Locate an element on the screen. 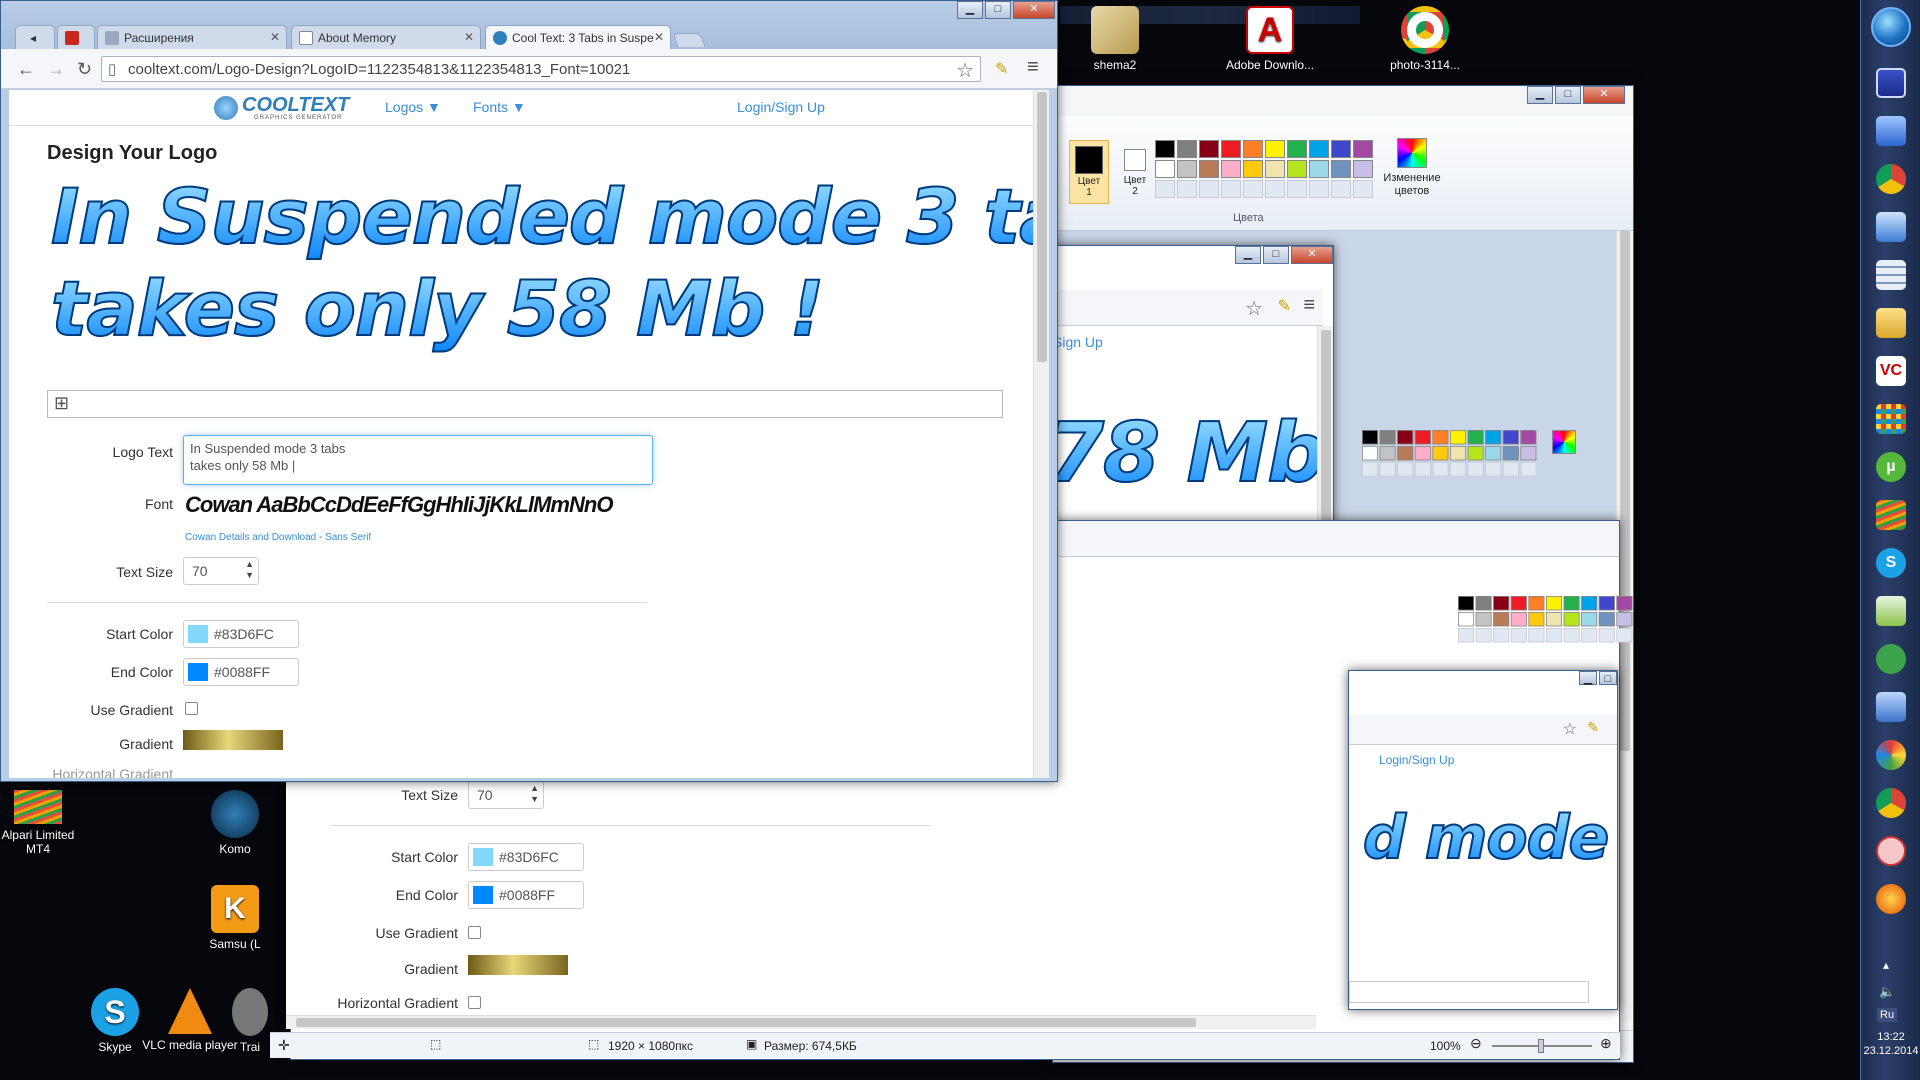  taskbar-alpari is located at coordinates (1891, 515).